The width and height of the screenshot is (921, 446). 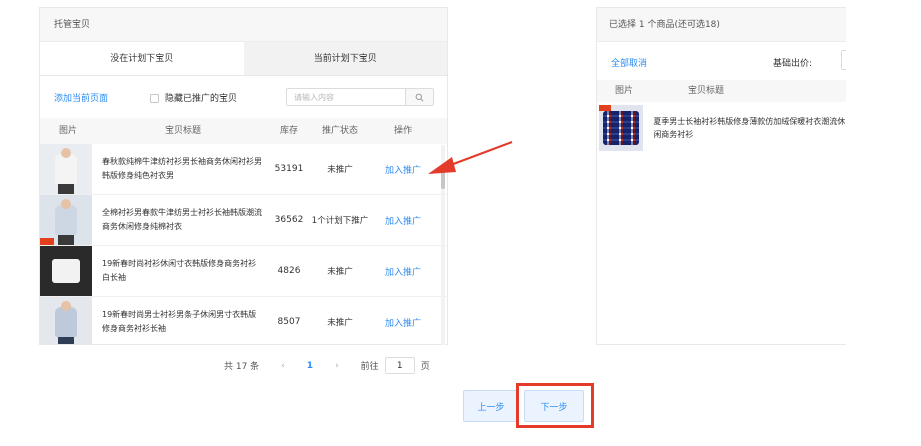 I want to click on managed-items-title: 托管宝贝, so click(x=243, y=25).